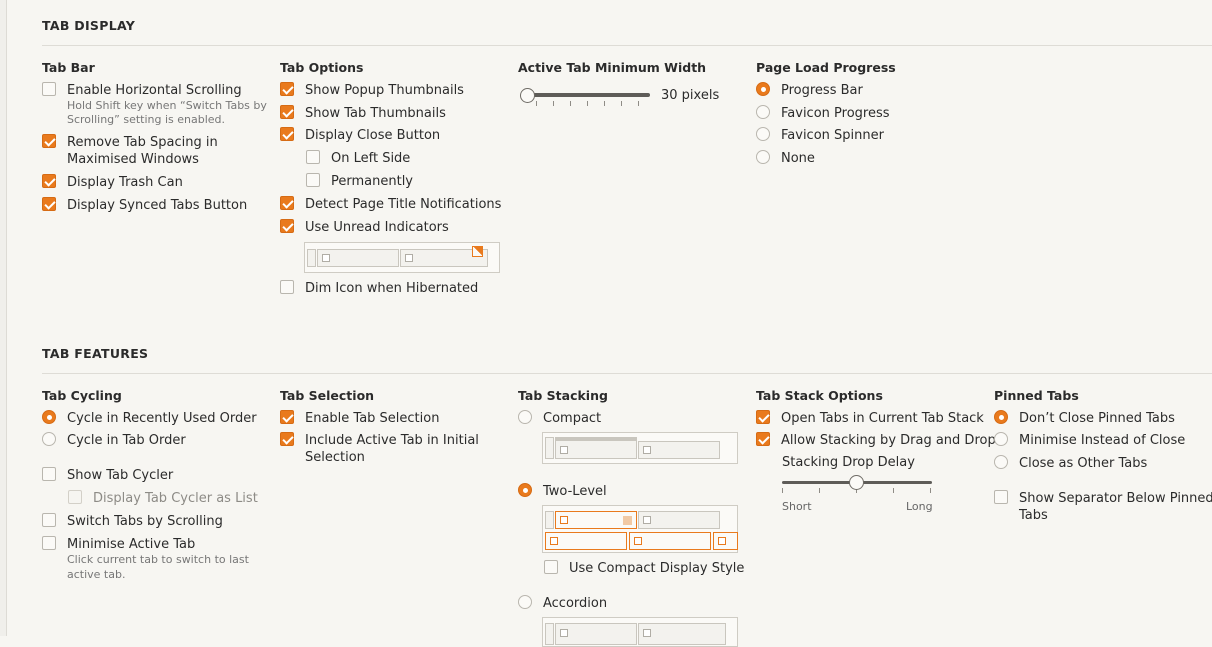 The image size is (1212, 647). What do you see at coordinates (126, 440) in the screenshot?
I see `option-label: Cycle in Tab Order` at bounding box center [126, 440].